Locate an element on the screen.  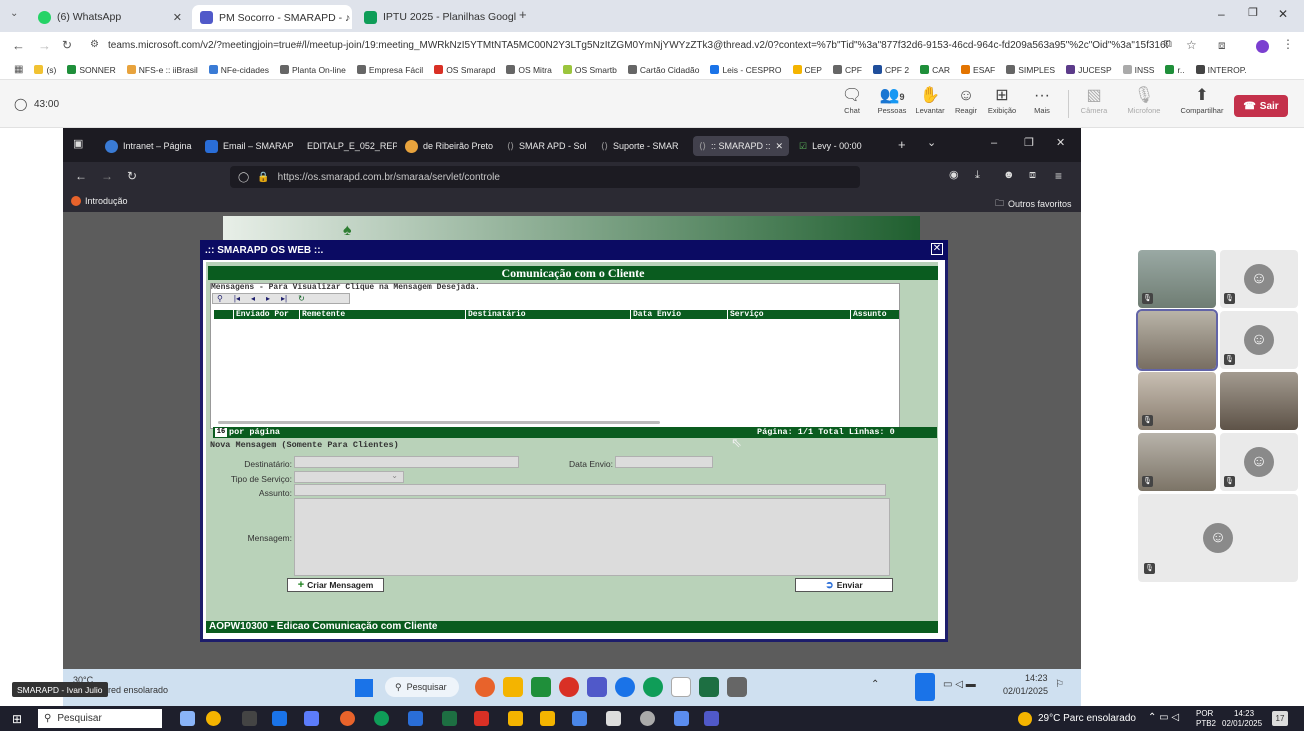
bookmark-item: CAR is located at coordinates (935, 70).